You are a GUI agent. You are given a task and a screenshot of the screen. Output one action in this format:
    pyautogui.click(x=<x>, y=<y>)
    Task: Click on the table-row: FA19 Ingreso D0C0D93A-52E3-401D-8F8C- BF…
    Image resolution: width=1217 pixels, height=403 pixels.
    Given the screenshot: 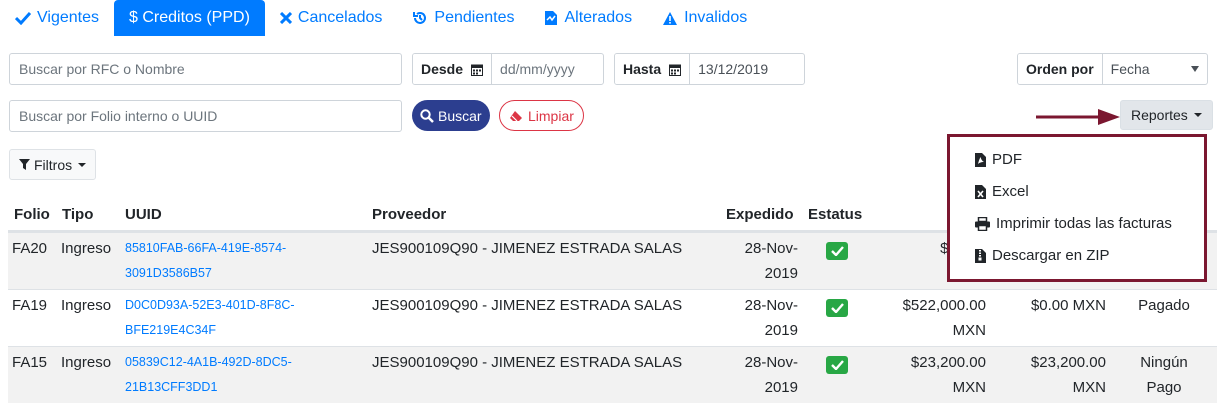 What is the action you would take?
    pyautogui.click(x=612, y=317)
    